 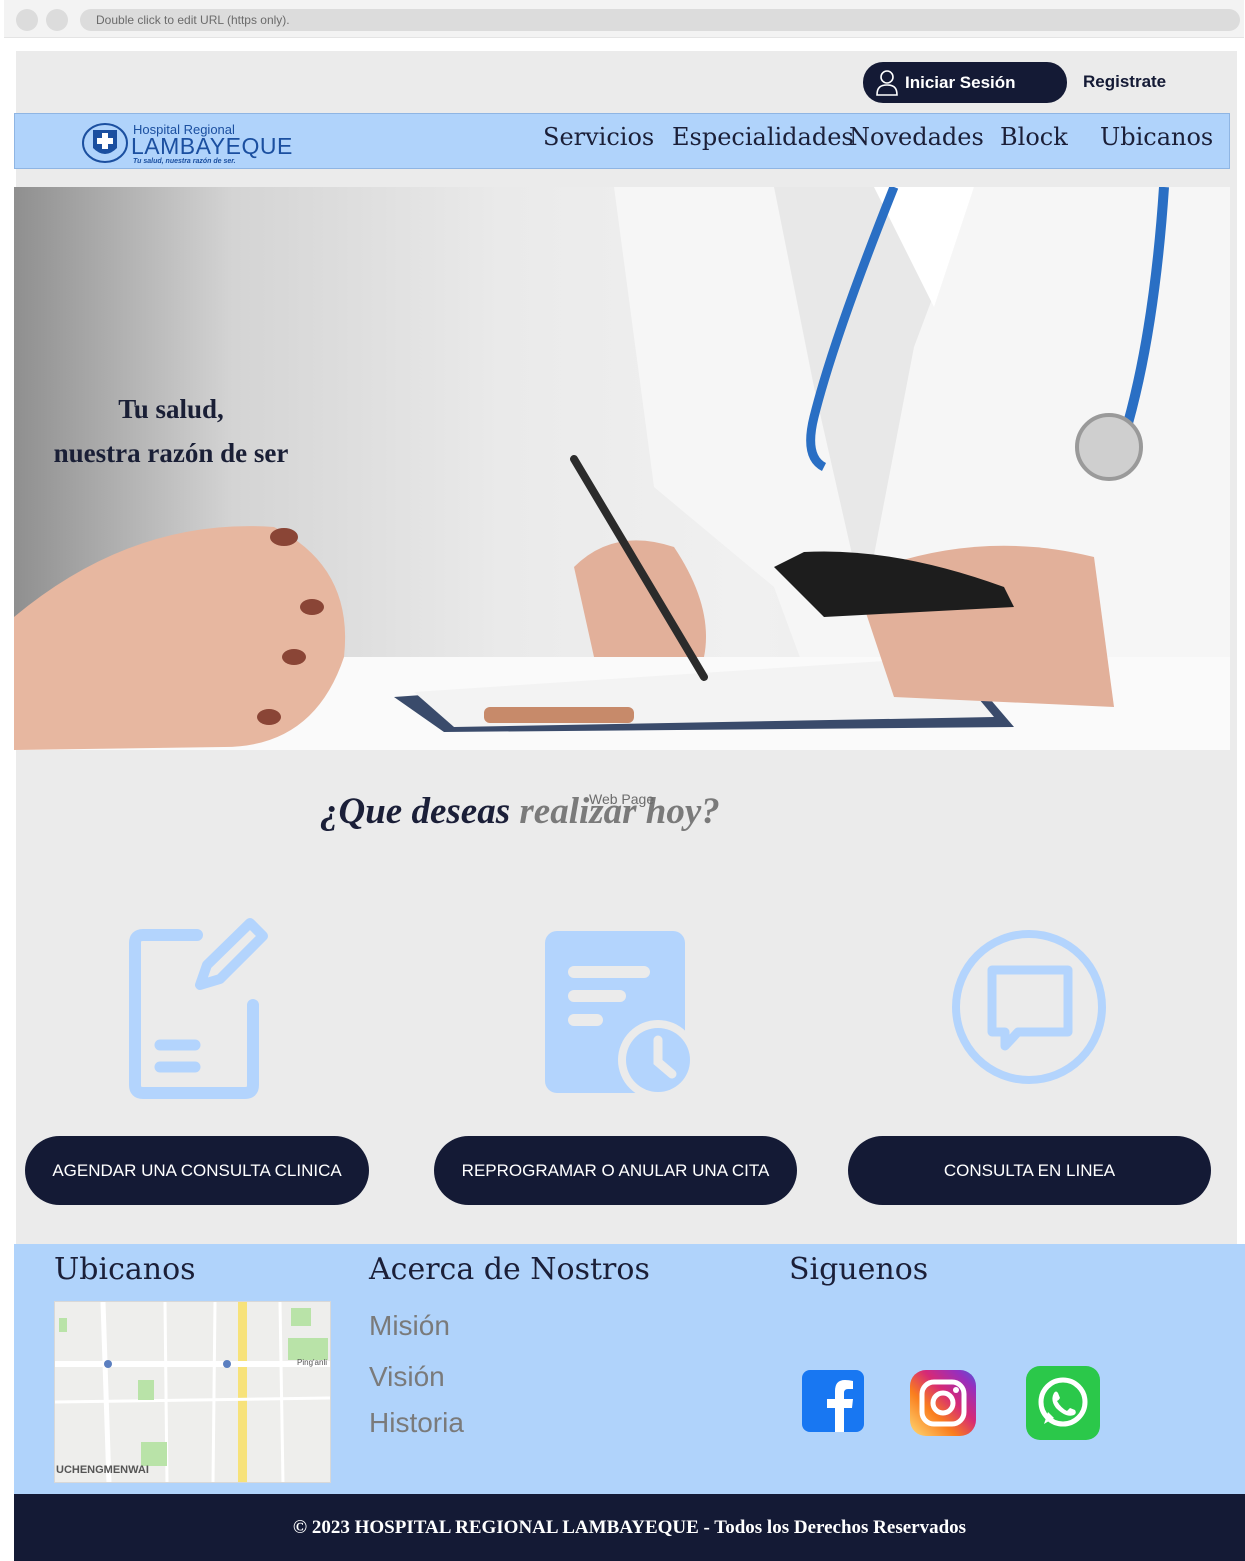 What do you see at coordinates (197, 1170) in the screenshot?
I see `schedule-appointment-button: AGENDAR UNA CONSULTA CLINICA` at bounding box center [197, 1170].